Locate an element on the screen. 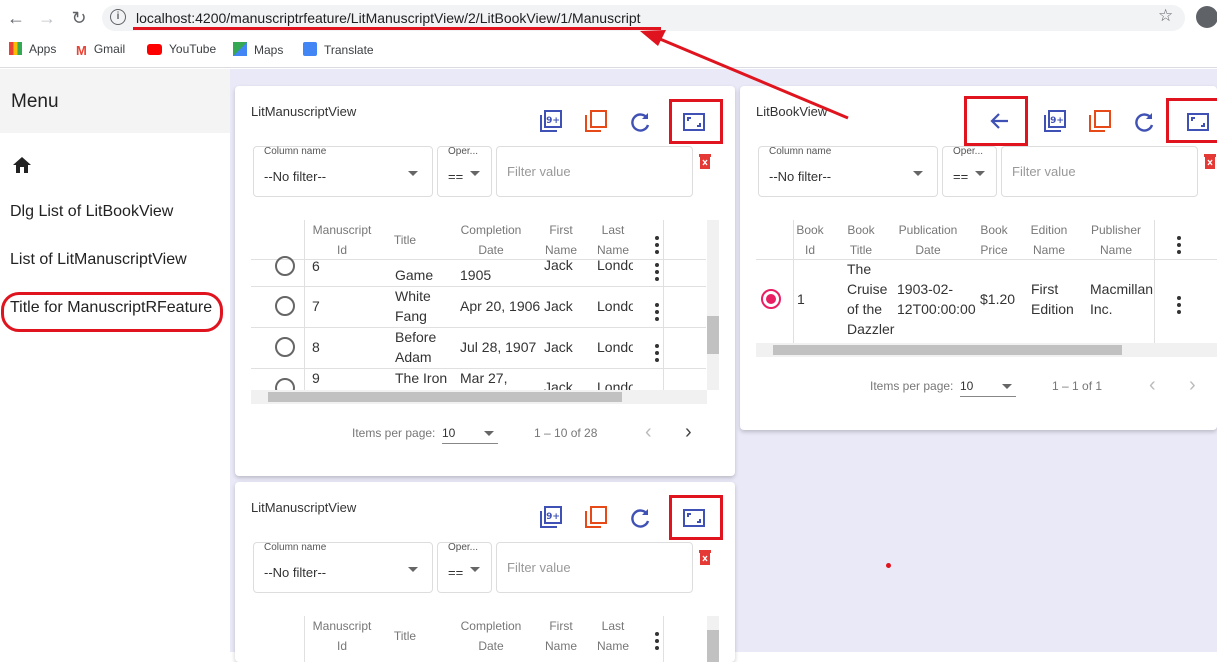  profile-icon is located at coordinates (1206, 17).